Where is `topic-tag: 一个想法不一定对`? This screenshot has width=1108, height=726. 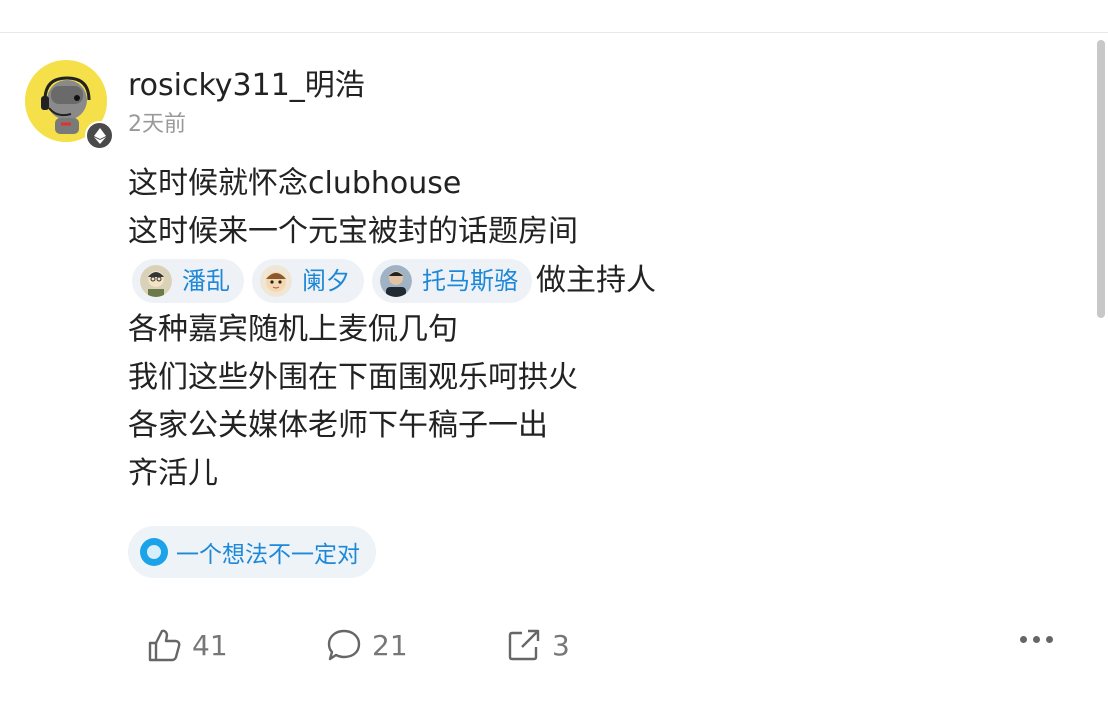 topic-tag: 一个想法不一定对 is located at coordinates (252, 552).